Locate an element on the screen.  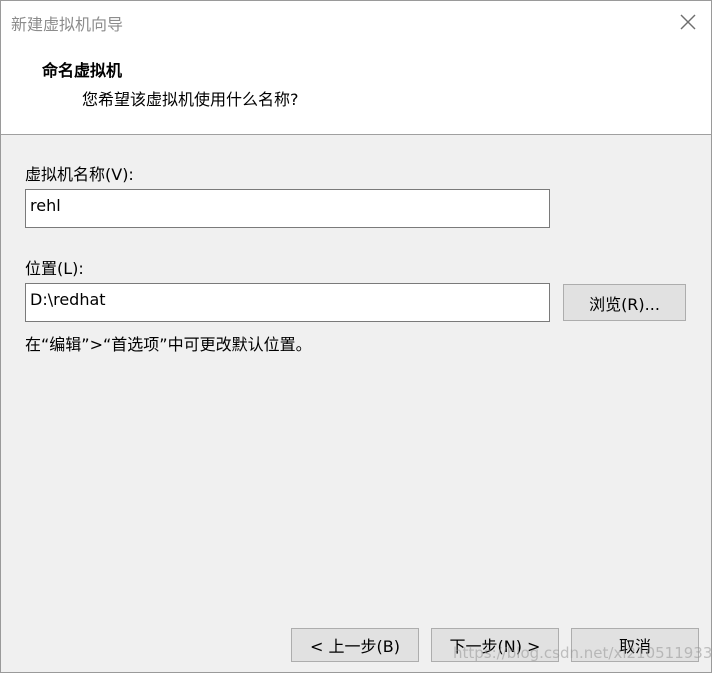
cancel-button: 取消 is located at coordinates (635, 645).